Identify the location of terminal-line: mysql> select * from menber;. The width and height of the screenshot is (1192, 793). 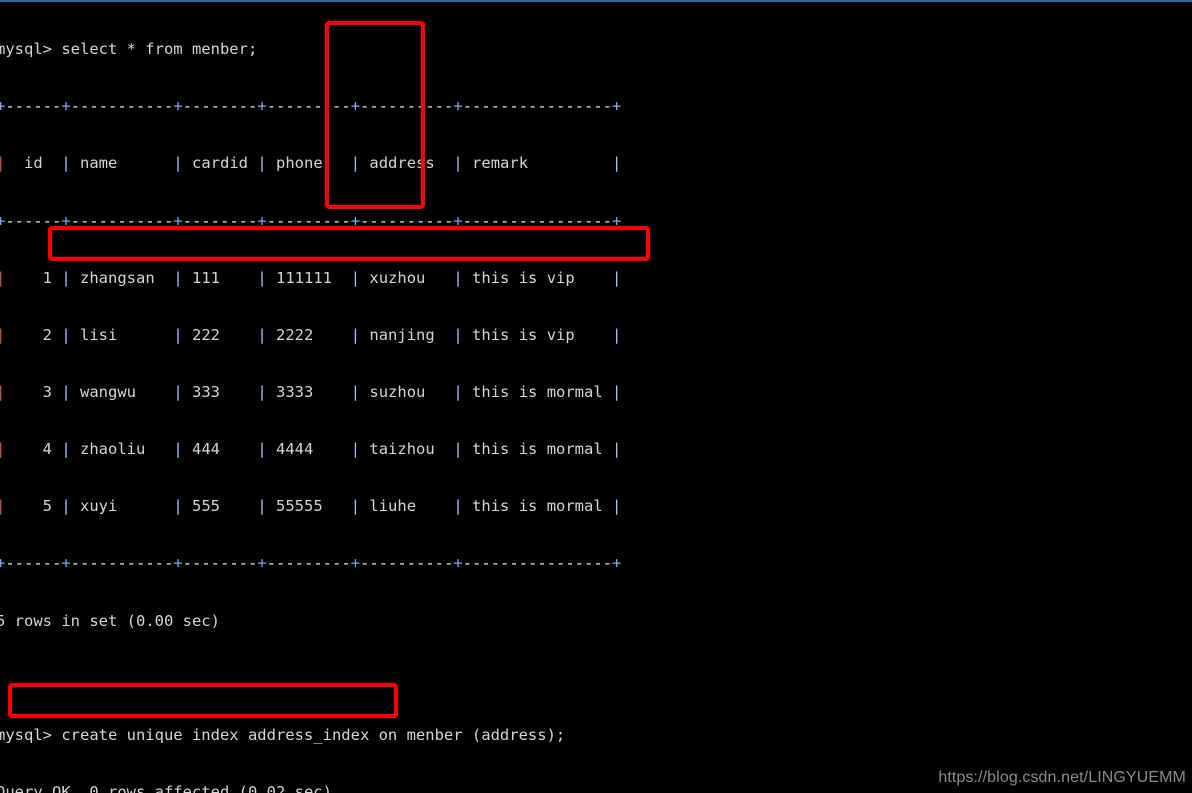
(129, 49).